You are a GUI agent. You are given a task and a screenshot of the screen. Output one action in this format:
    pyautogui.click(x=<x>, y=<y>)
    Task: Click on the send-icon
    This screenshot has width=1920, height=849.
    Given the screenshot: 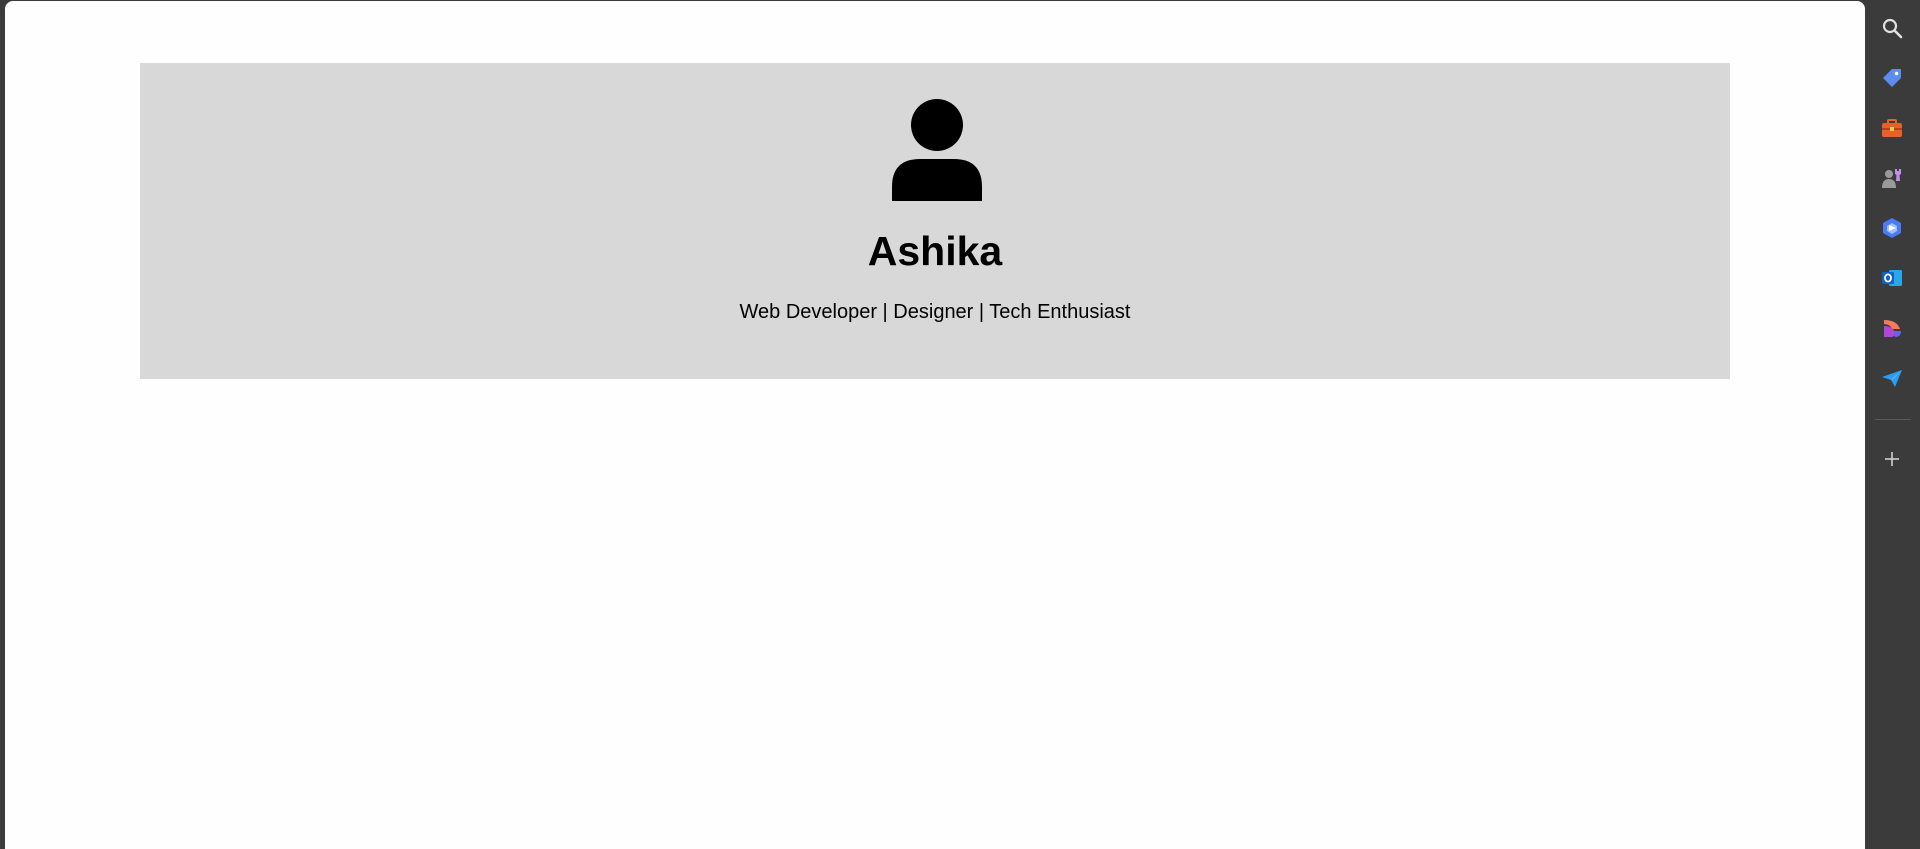 What is the action you would take?
    pyautogui.click(x=1892, y=378)
    